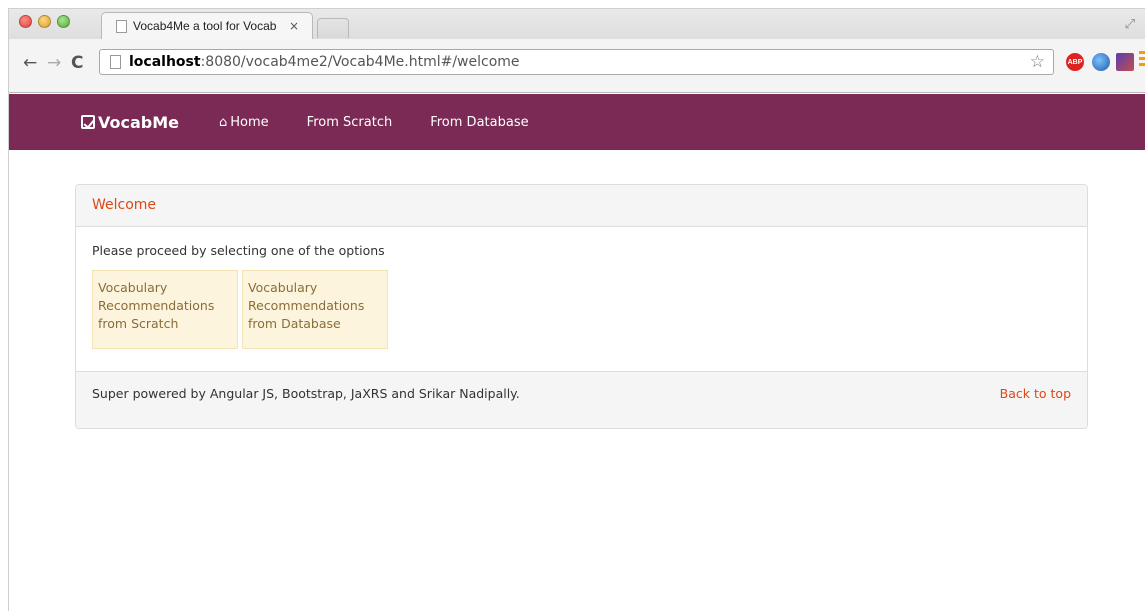 This screenshot has height=611, width=1145. What do you see at coordinates (1035, 400) in the screenshot?
I see `back-to-top-link: Back to top` at bounding box center [1035, 400].